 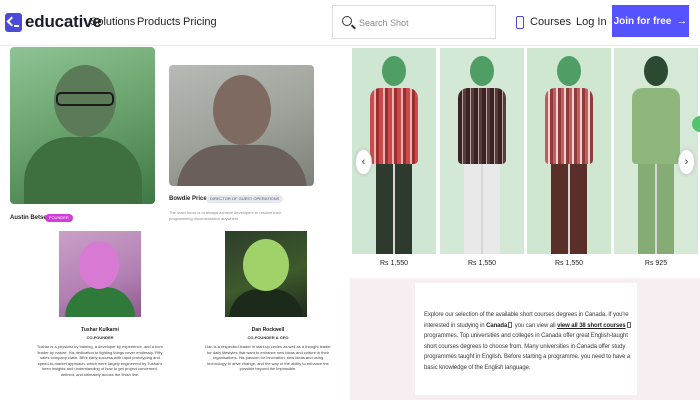 I want to click on nav-products: Products, so click(x=158, y=22).